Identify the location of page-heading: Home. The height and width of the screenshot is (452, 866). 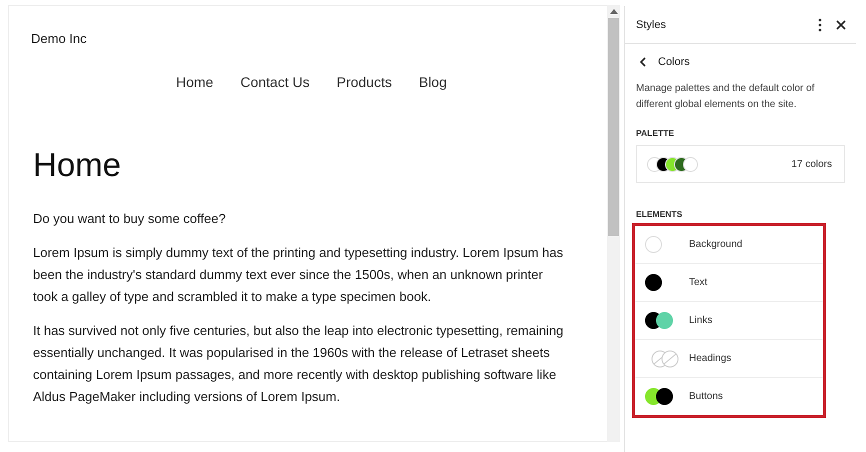
(77, 165).